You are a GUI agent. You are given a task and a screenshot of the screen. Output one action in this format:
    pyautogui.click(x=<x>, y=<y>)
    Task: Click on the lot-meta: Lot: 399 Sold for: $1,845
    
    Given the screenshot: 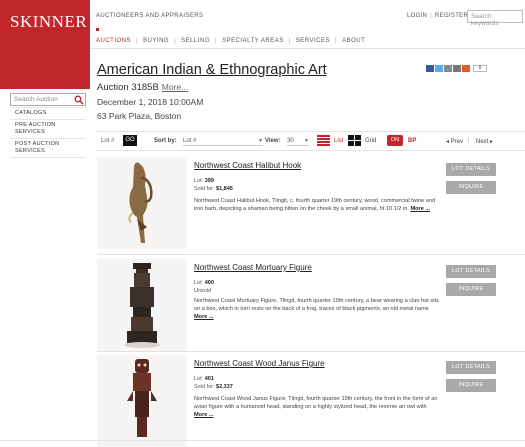 What is the action you would take?
    pyautogui.click(x=213, y=185)
    